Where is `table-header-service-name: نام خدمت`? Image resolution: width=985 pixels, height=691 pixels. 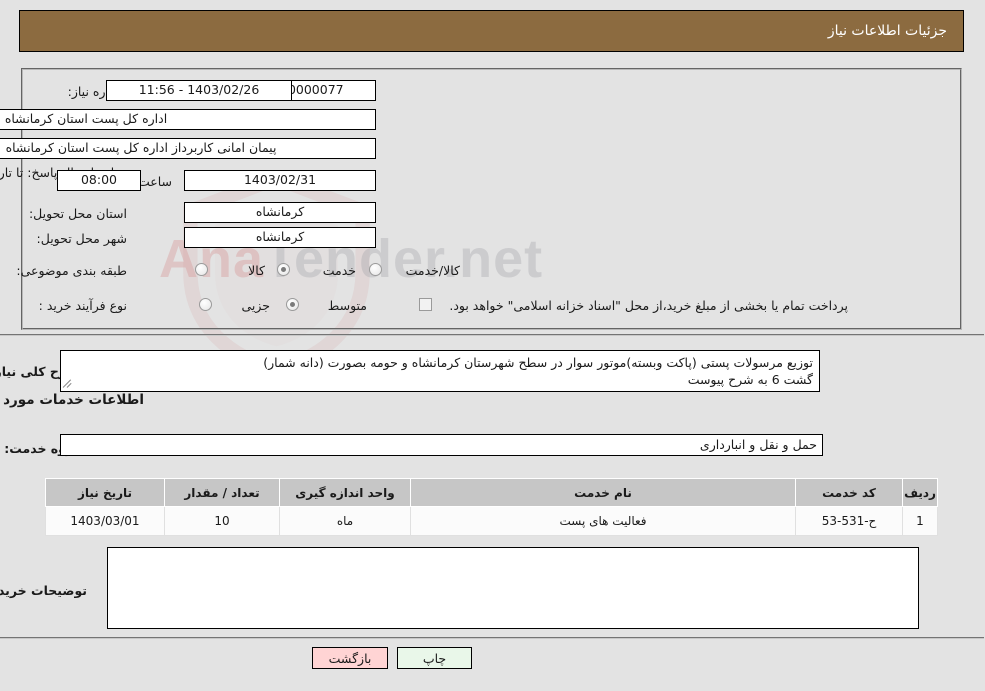 table-header-service-name: نام خدمت is located at coordinates (604, 492).